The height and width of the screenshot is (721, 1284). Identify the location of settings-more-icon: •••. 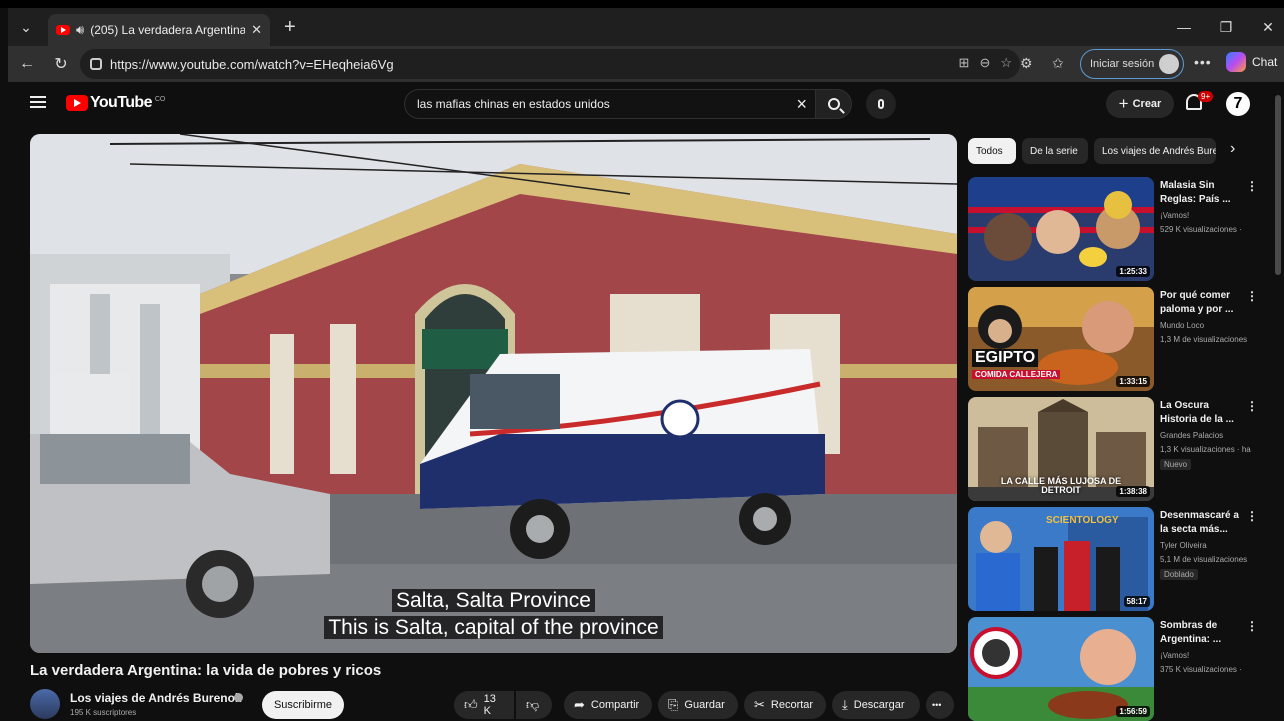
(1203, 62).